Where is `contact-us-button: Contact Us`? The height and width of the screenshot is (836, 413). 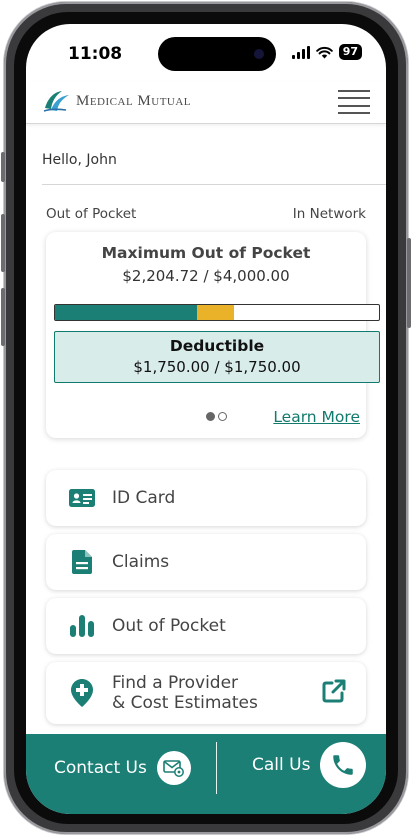
contact-us-button: Contact Us is located at coordinates (122, 768).